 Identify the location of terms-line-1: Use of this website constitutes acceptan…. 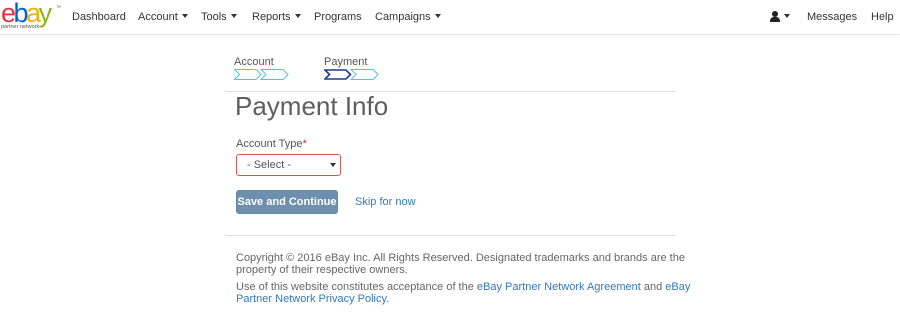
(463, 287).